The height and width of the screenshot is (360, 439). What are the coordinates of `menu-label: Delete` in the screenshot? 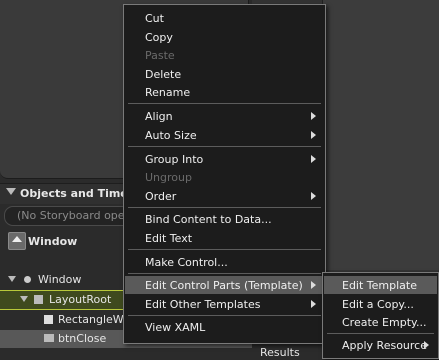 It's located at (163, 74).